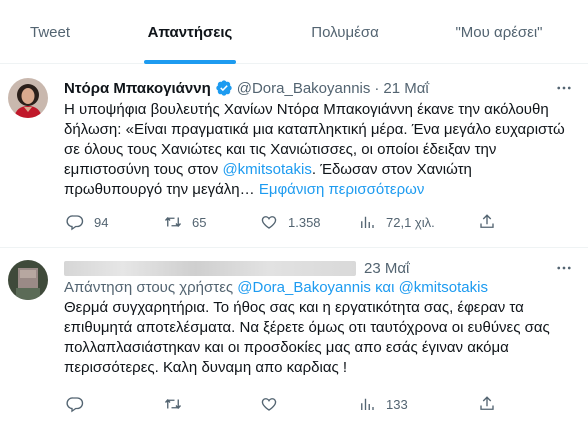 This screenshot has width=588, height=430. What do you see at coordinates (224, 88) in the screenshot?
I see `verified-badge-icon` at bounding box center [224, 88].